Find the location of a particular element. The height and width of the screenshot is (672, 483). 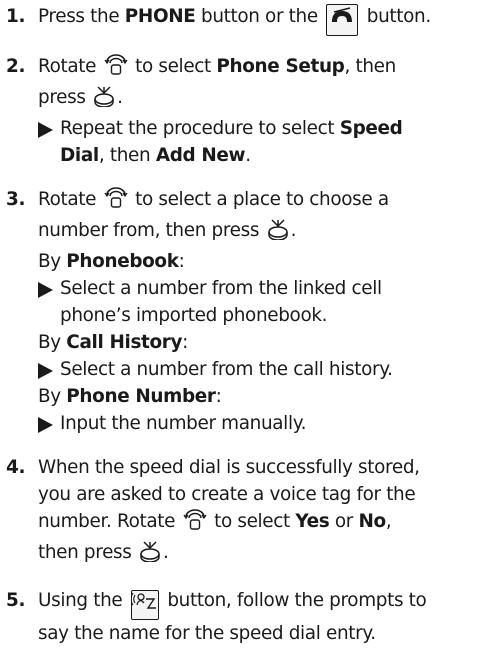

step-bold-text: Dial is located at coordinates (79, 155).